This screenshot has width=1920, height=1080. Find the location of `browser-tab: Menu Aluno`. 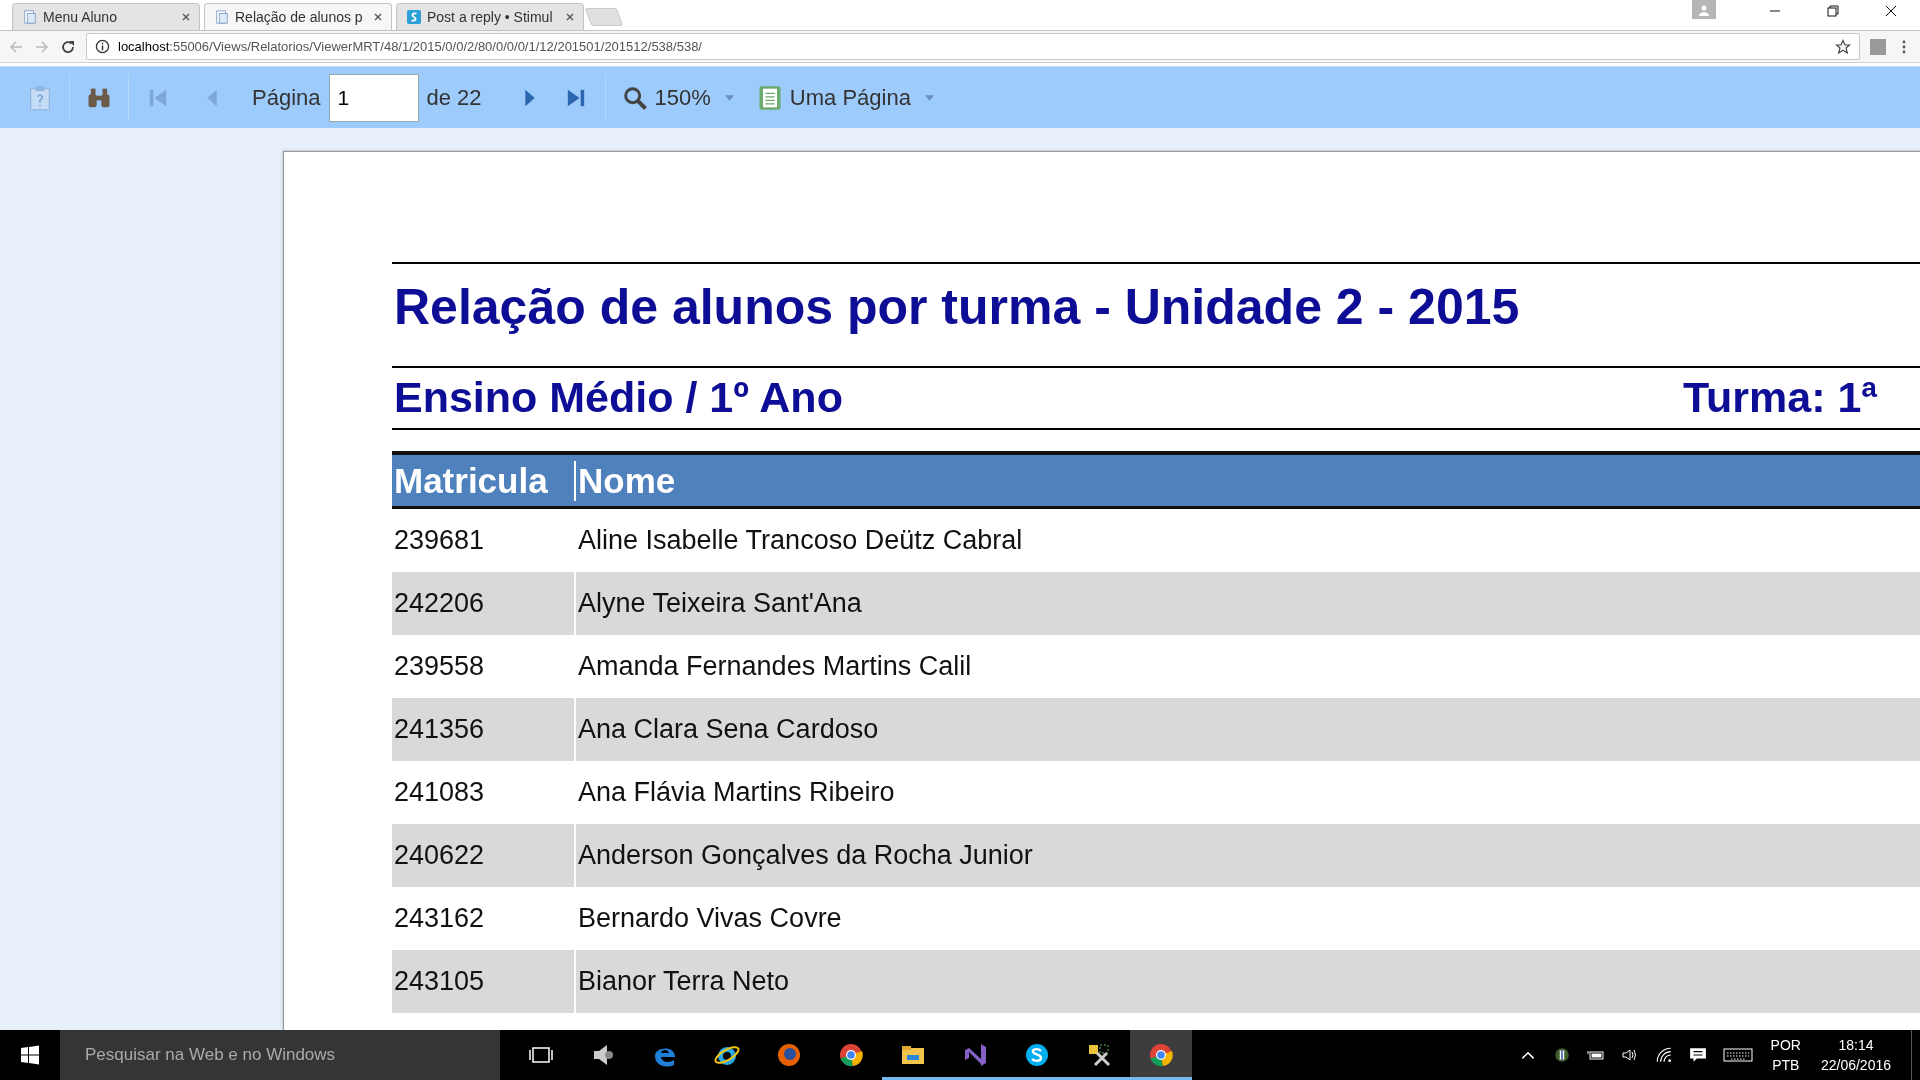

browser-tab: Menu Aluno is located at coordinates (106, 16).